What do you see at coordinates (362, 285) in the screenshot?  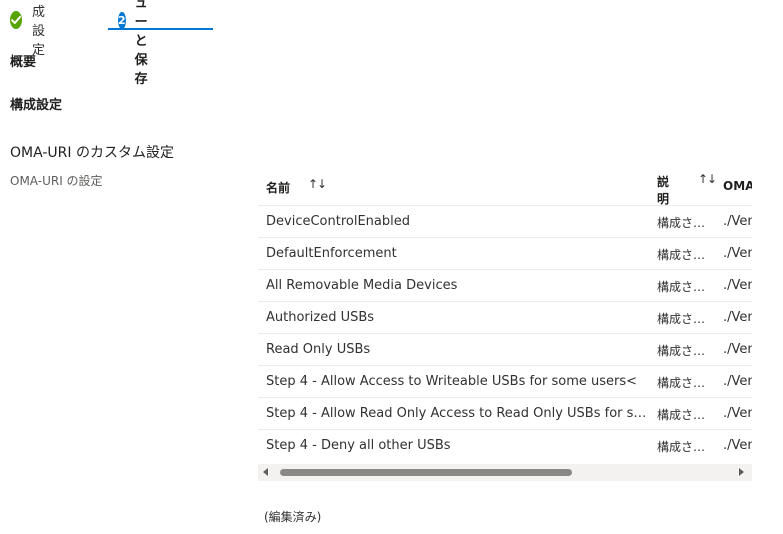 I see `cell-name: All Removable Media Devices` at bounding box center [362, 285].